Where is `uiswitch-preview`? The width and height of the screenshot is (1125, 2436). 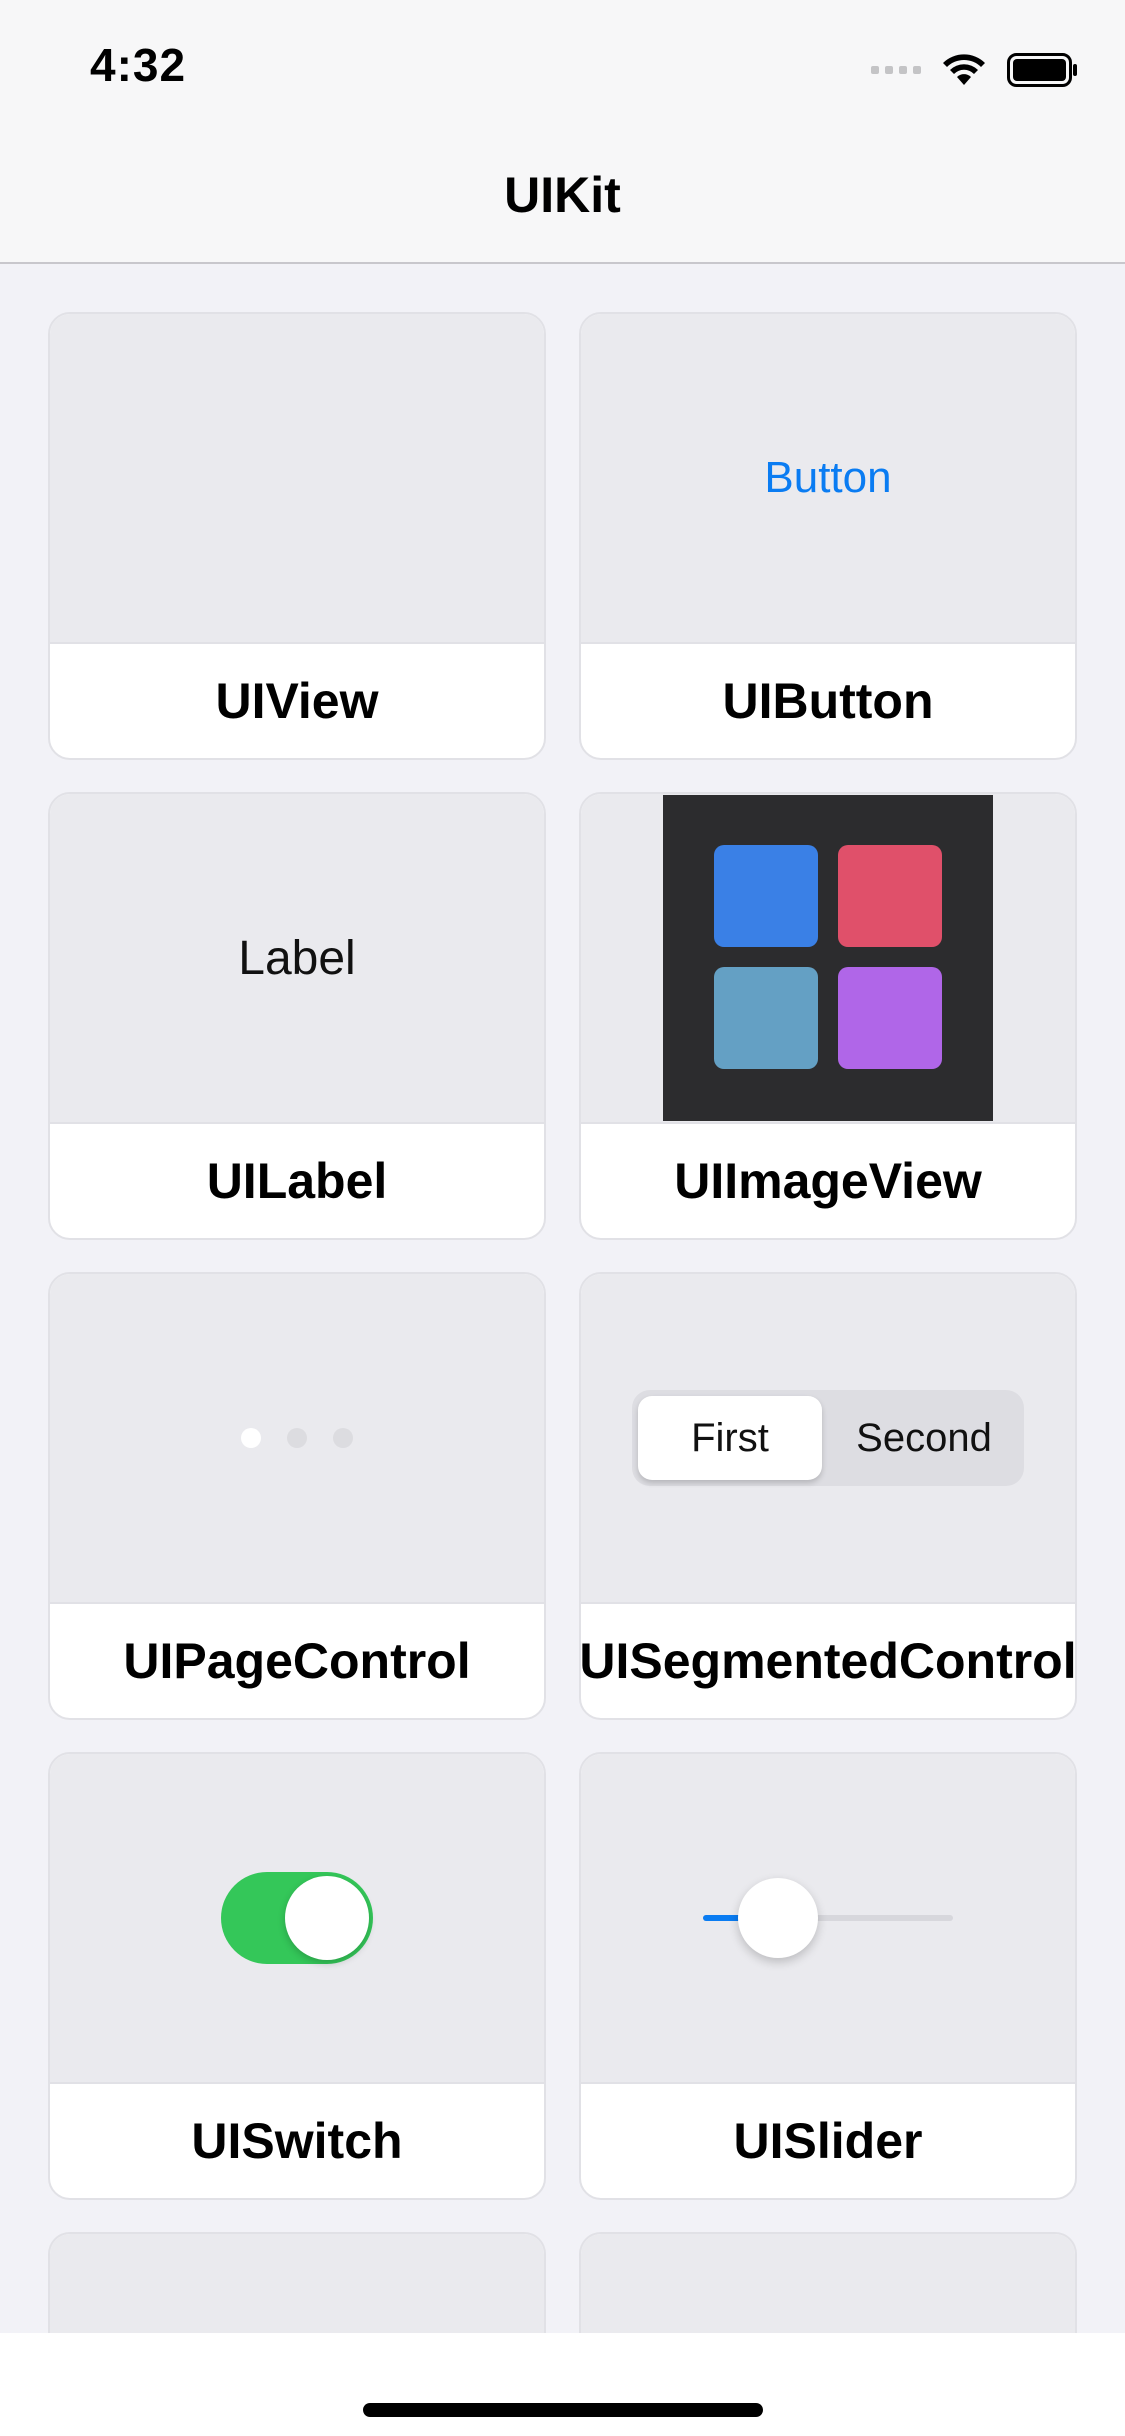 uiswitch-preview is located at coordinates (297, 1919).